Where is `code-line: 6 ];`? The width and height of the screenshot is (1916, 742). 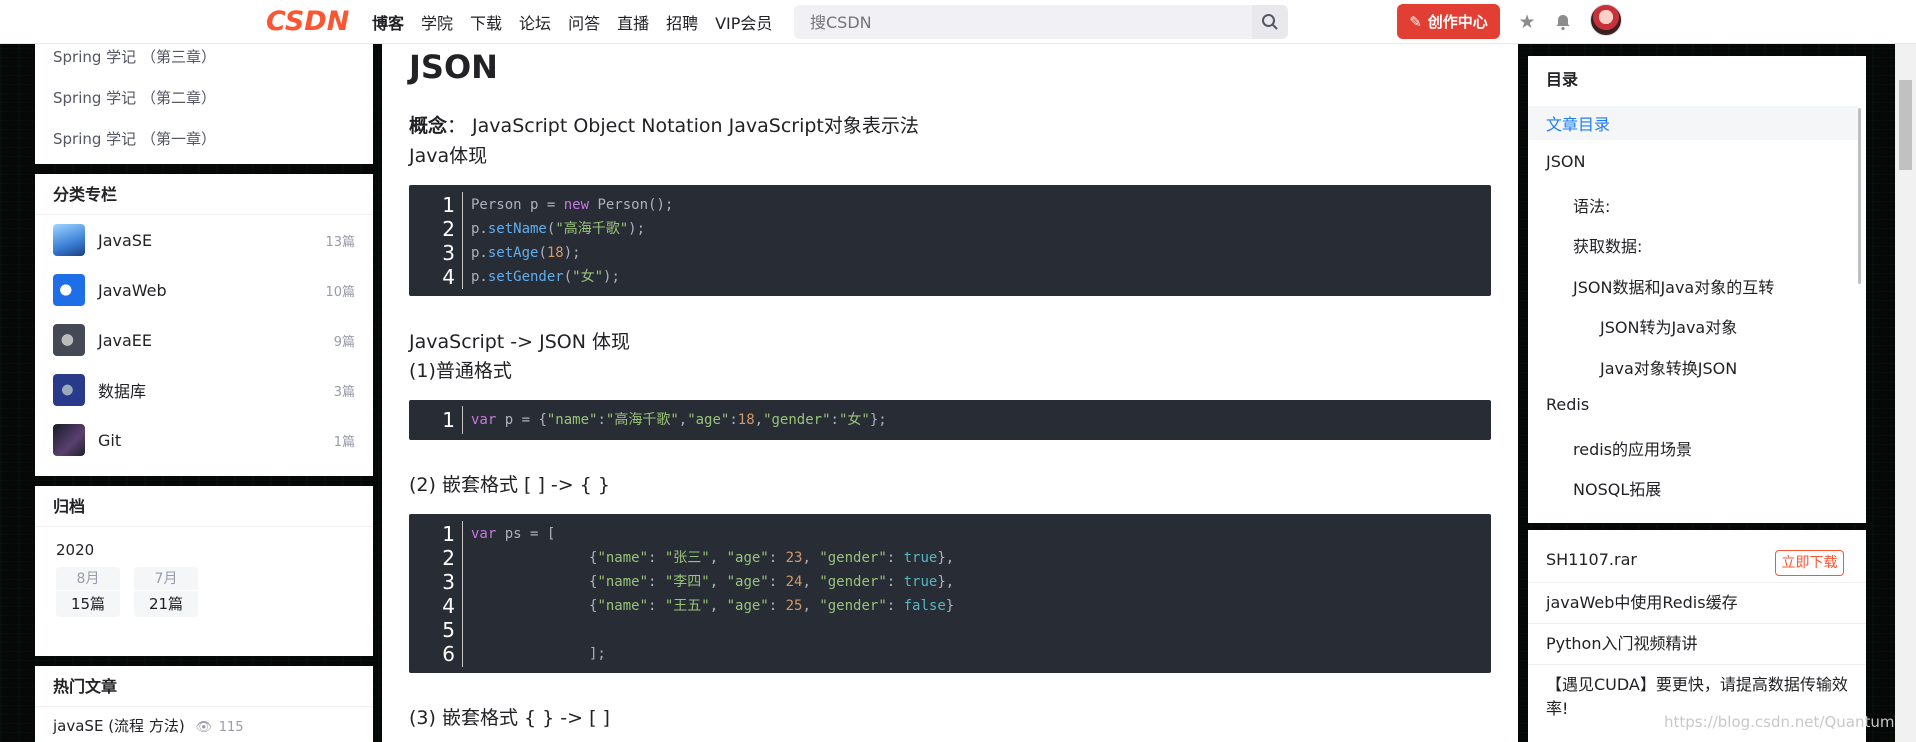
code-line: 6 ]; is located at coordinates (950, 654).